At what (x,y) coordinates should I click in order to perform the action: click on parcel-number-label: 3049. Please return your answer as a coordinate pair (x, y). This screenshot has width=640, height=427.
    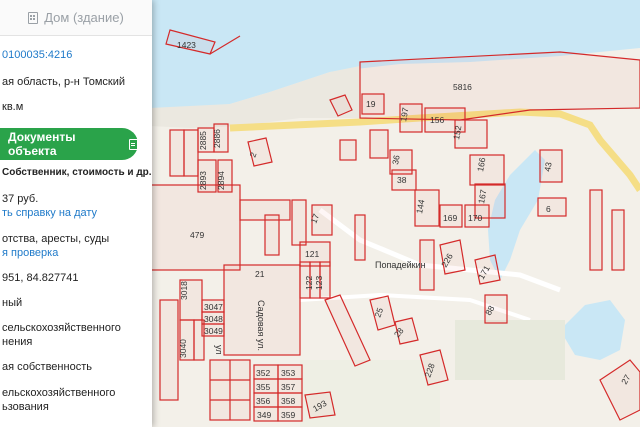
    Looking at the image, I should click on (213, 331).